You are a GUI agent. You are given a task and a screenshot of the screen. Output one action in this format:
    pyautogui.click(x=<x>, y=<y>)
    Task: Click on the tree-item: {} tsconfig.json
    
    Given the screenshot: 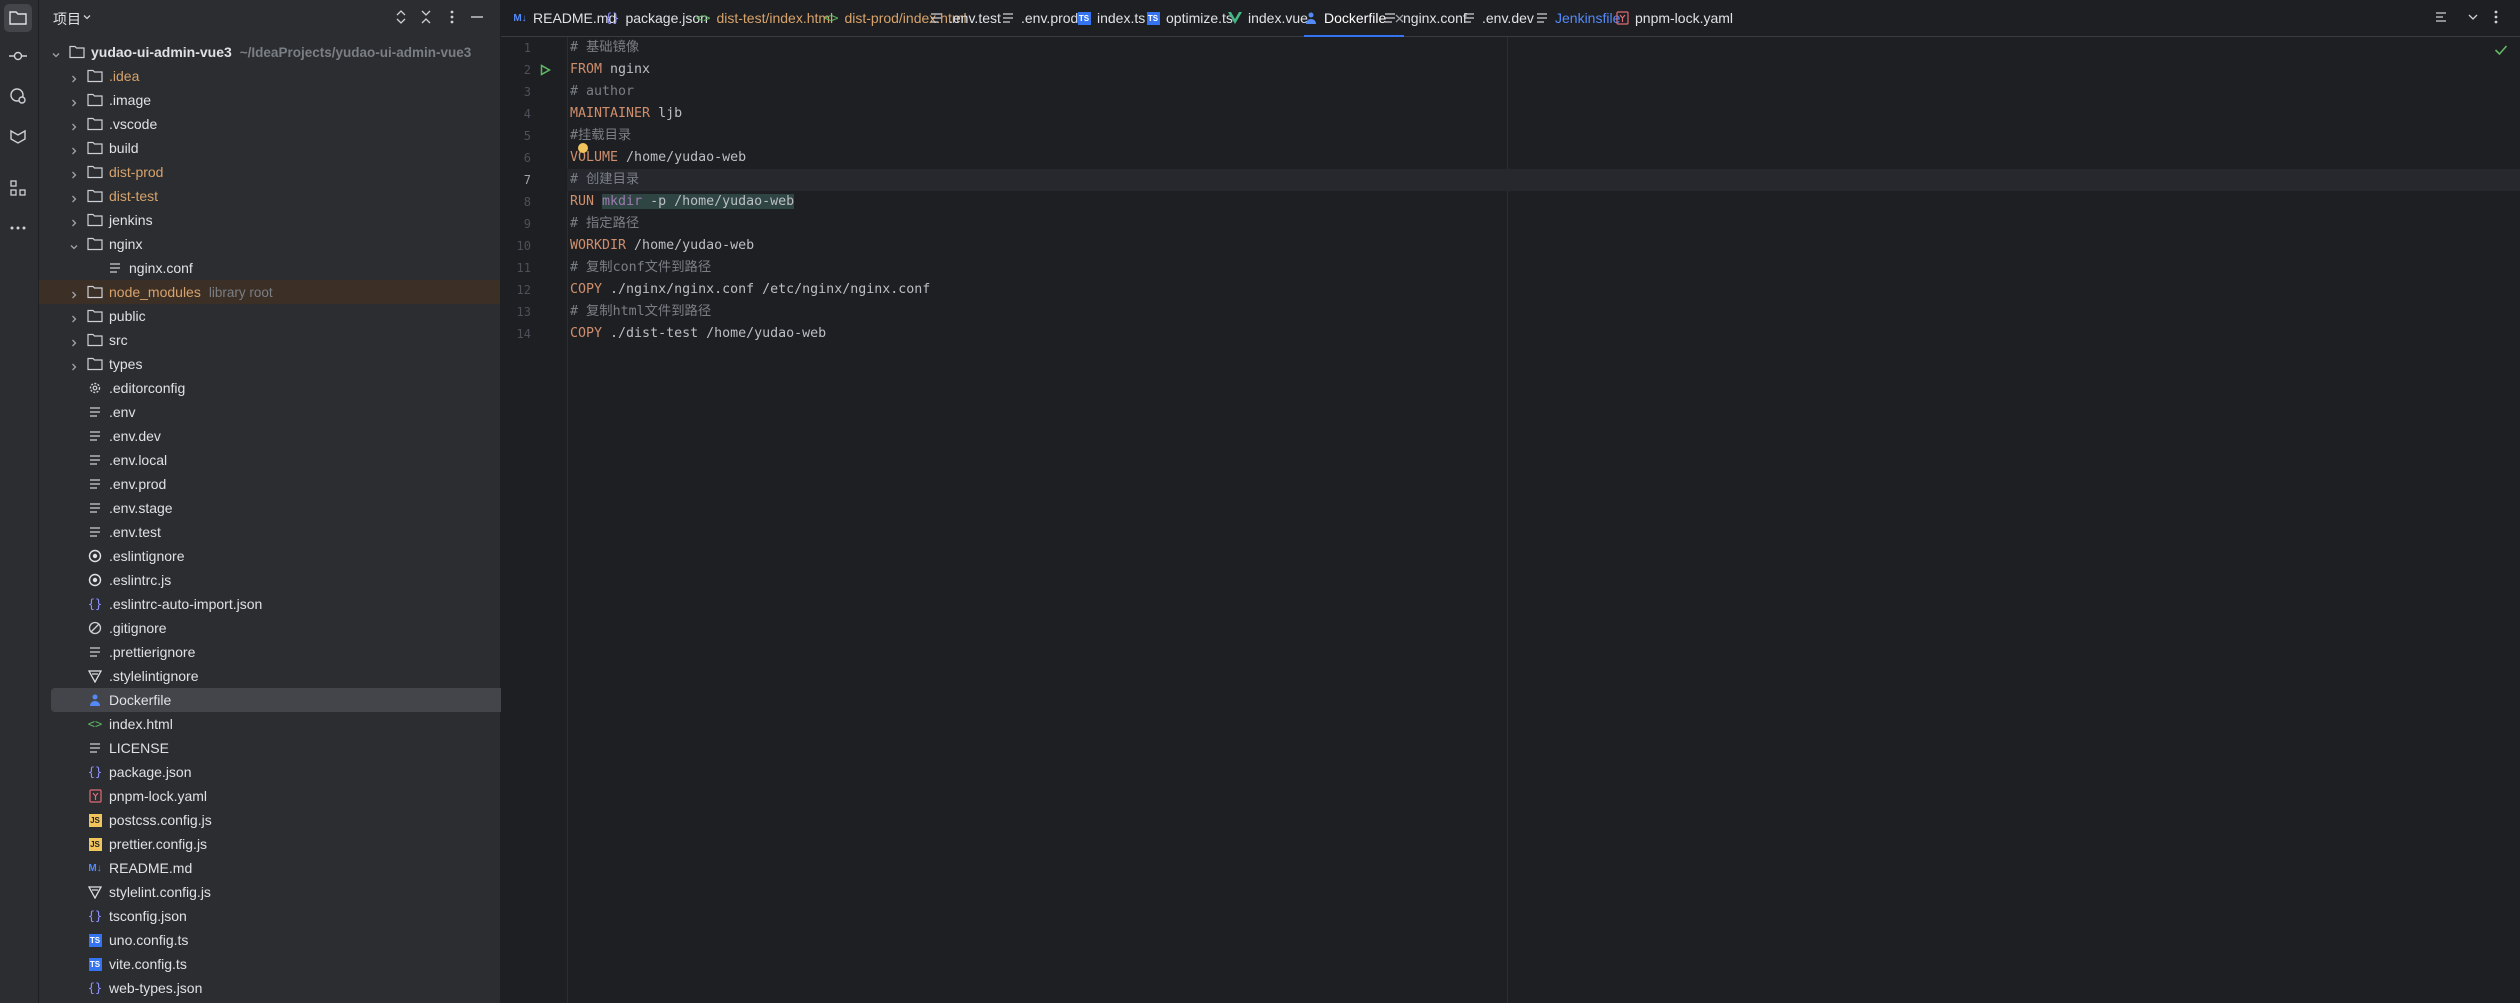 What is the action you would take?
    pyautogui.click(x=282, y=916)
    